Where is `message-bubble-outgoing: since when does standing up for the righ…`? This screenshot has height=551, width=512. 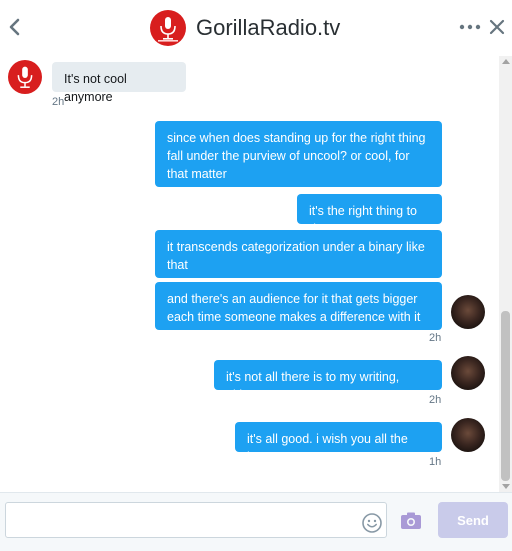 message-bubble-outgoing: since when does standing up for the righ… is located at coordinates (298, 154).